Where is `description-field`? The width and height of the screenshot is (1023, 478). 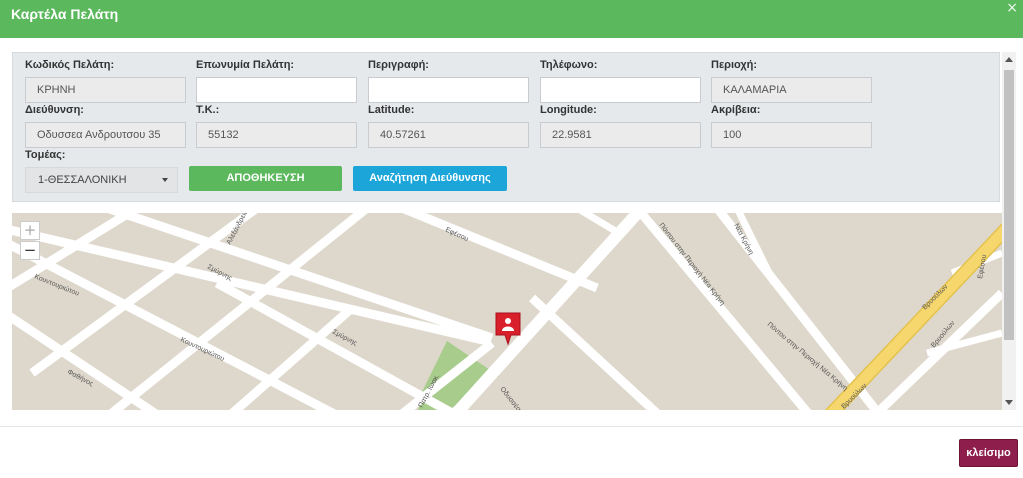 description-field is located at coordinates (448, 90).